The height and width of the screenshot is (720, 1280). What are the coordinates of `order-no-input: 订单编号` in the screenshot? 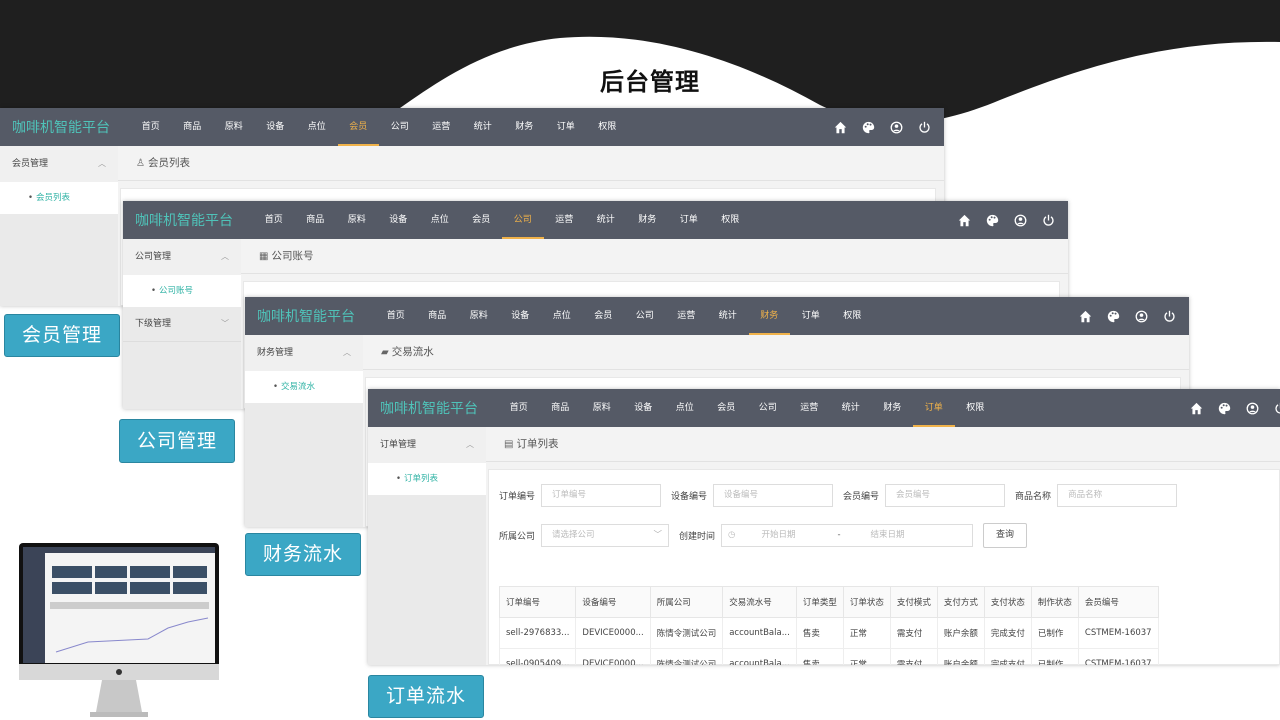 It's located at (601, 495).